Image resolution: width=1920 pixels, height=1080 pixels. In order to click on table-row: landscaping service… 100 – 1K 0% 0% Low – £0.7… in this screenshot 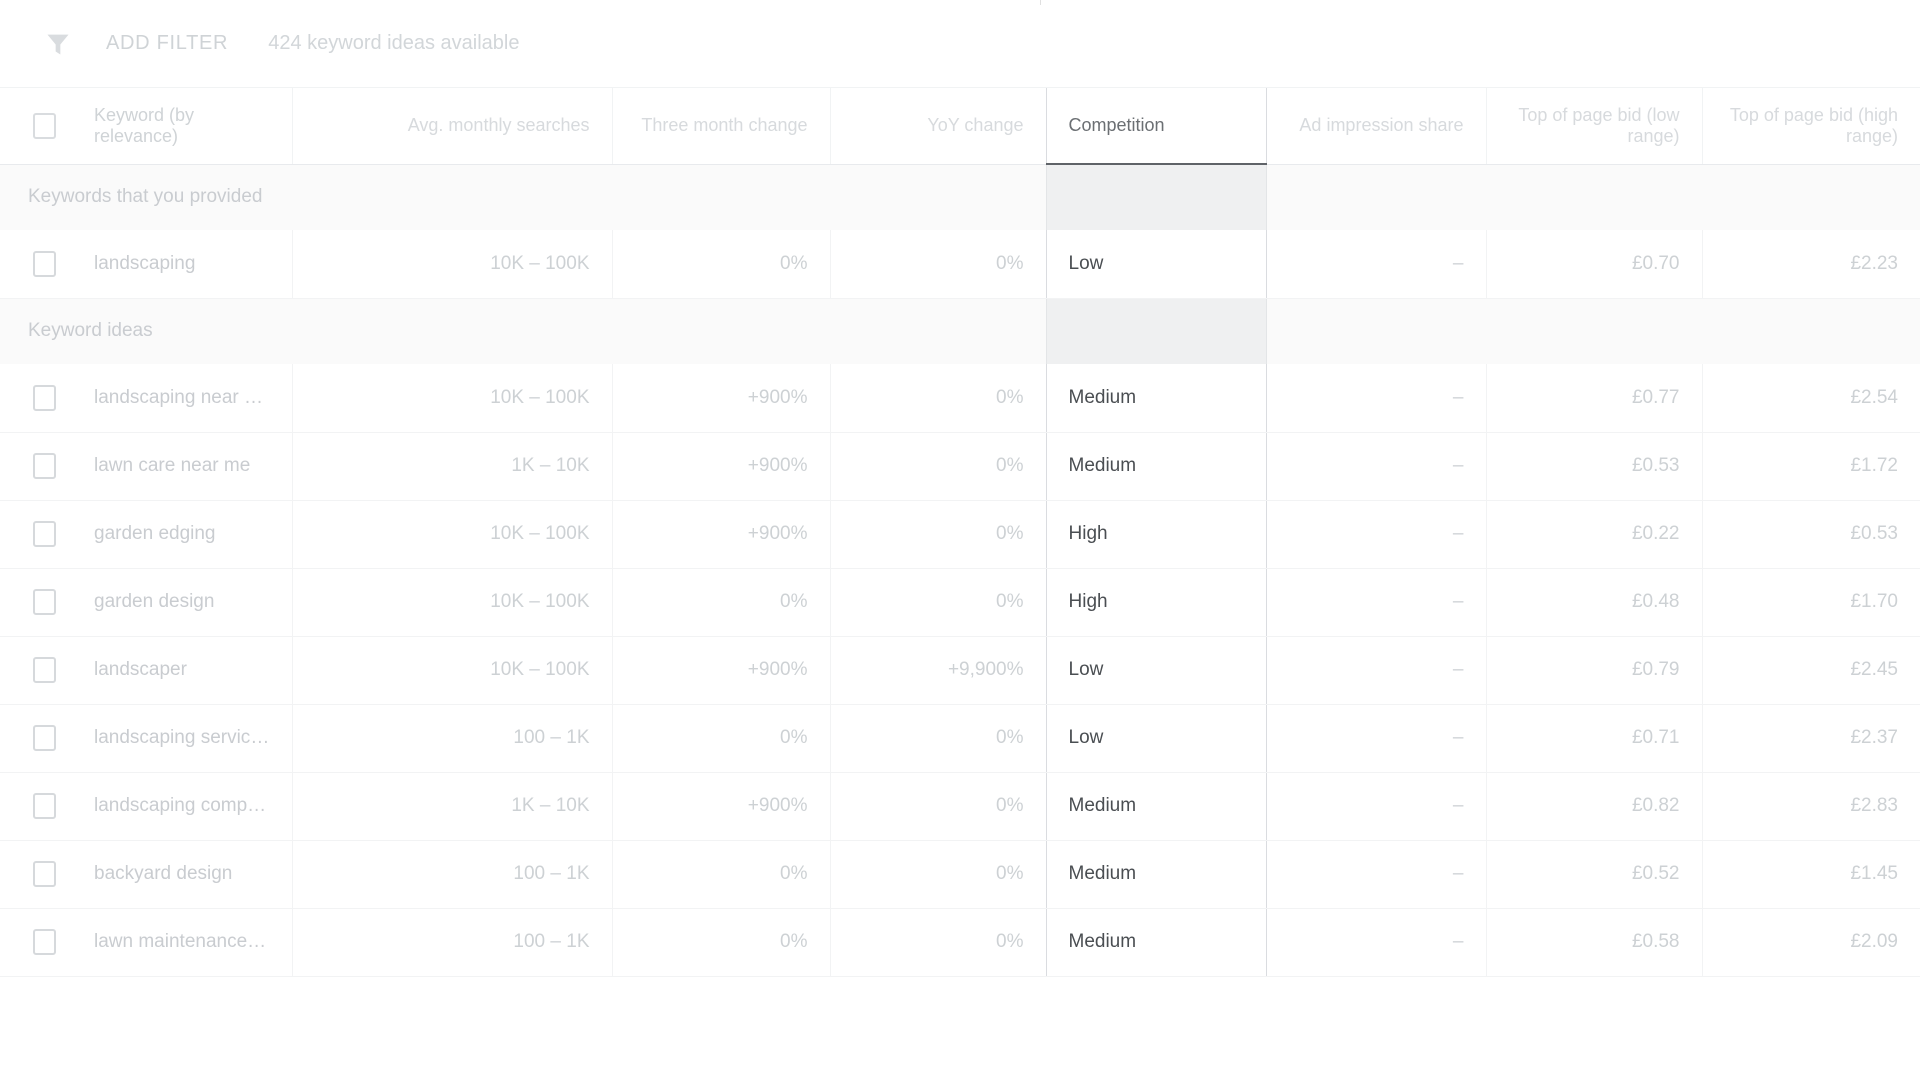, I will do `click(960, 738)`.